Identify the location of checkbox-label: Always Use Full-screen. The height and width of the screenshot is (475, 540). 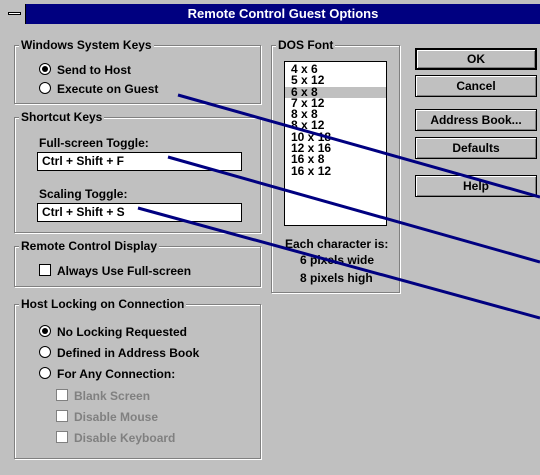
(124, 271).